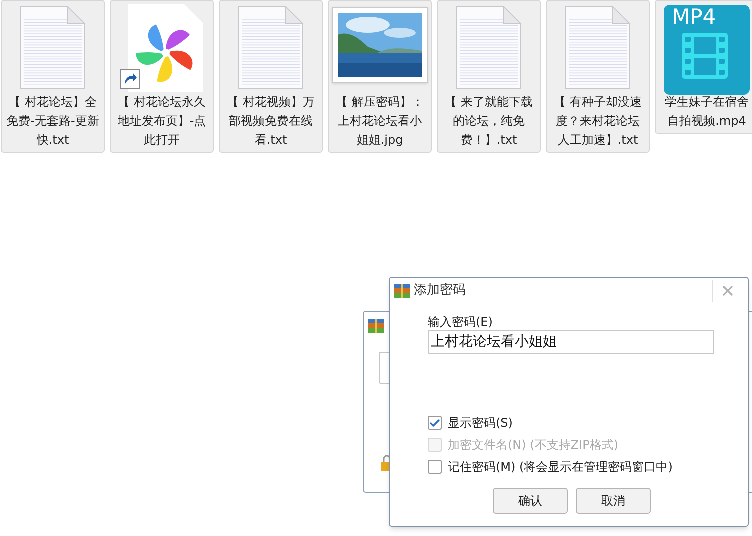 This screenshot has width=752, height=536. Describe the element at coordinates (440, 291) in the screenshot. I see `dialog-title: 添加密码` at that location.